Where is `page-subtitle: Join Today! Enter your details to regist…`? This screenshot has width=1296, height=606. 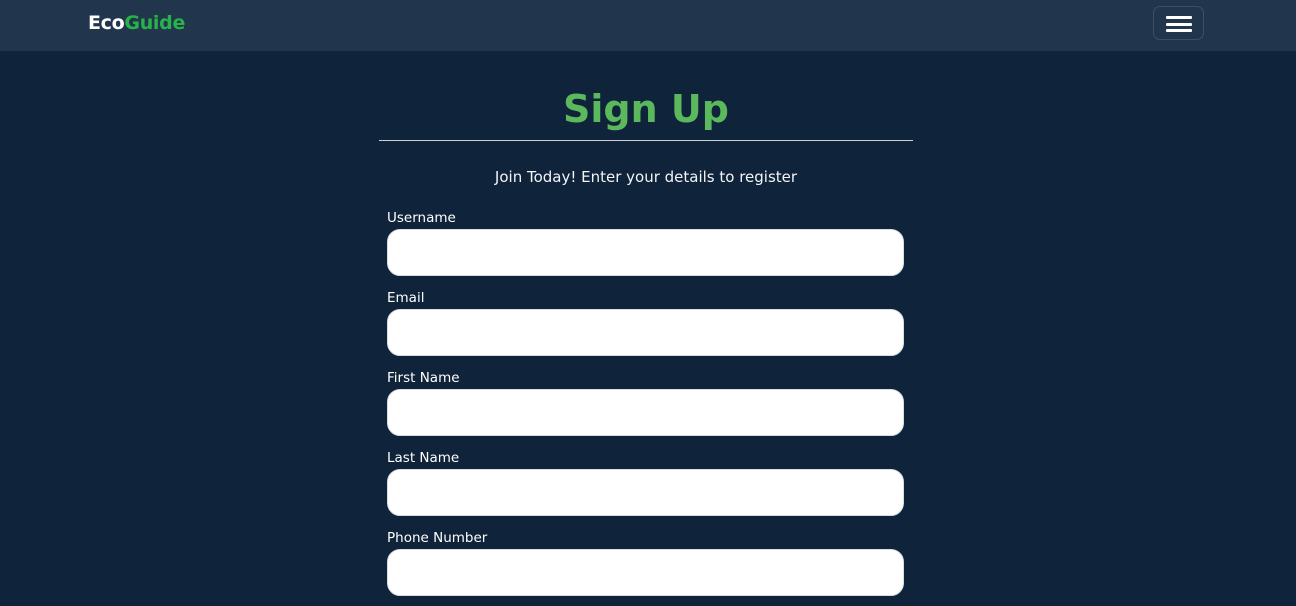 page-subtitle: Join Today! Enter your details to regist… is located at coordinates (646, 177).